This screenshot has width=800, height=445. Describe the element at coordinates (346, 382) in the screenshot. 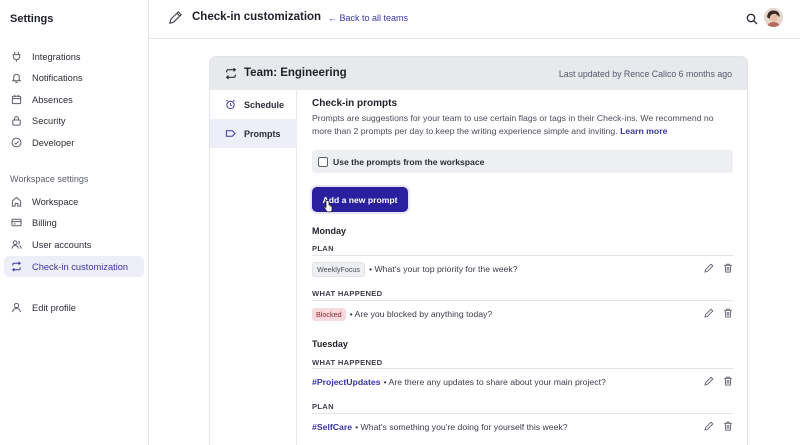

I see `hashtag: #ProjectUpdates` at that location.